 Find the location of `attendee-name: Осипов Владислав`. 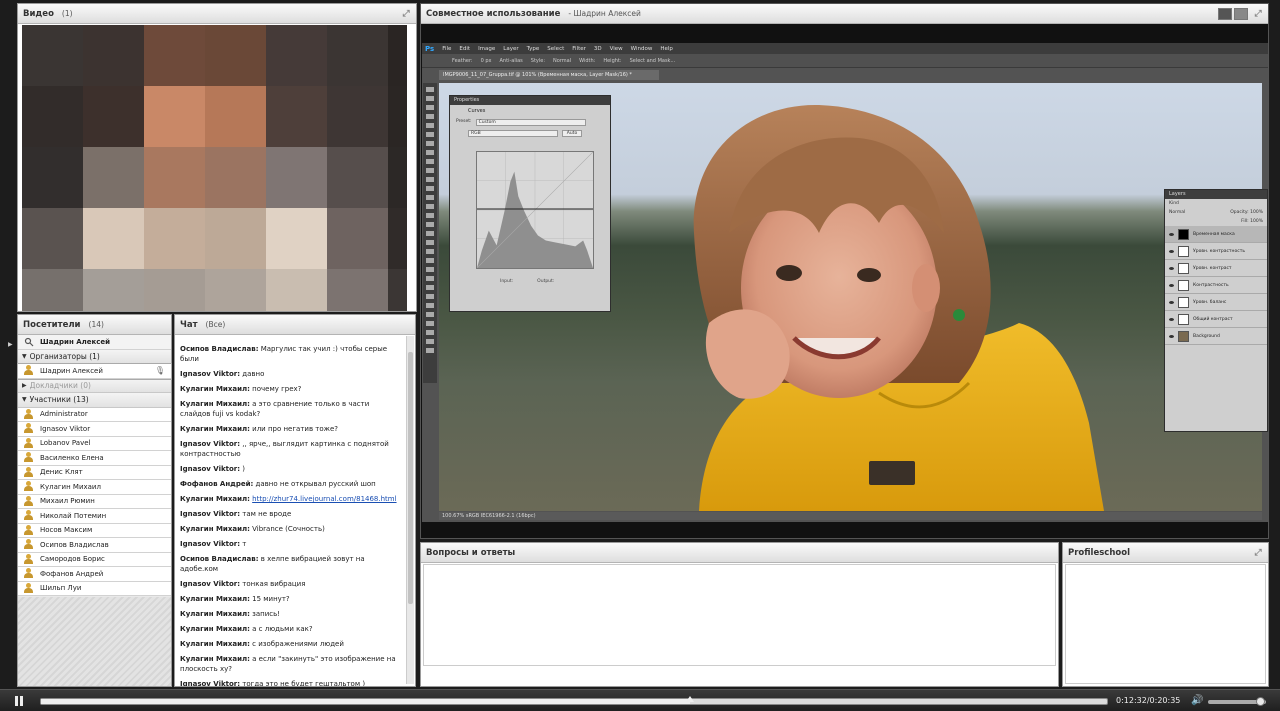

attendee-name: Осипов Владислав is located at coordinates (74, 544).